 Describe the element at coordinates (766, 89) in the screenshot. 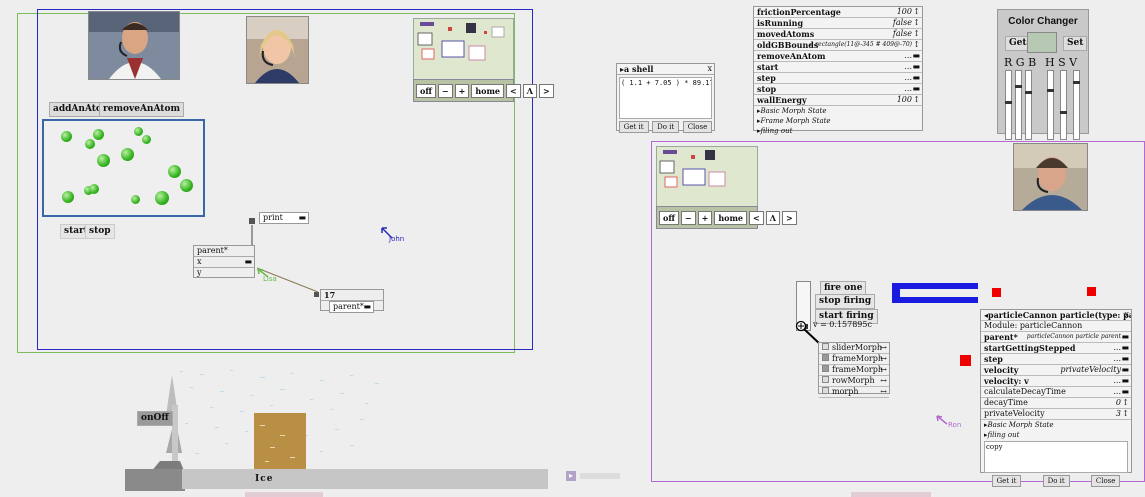

I see `slot-stop: stop` at that location.